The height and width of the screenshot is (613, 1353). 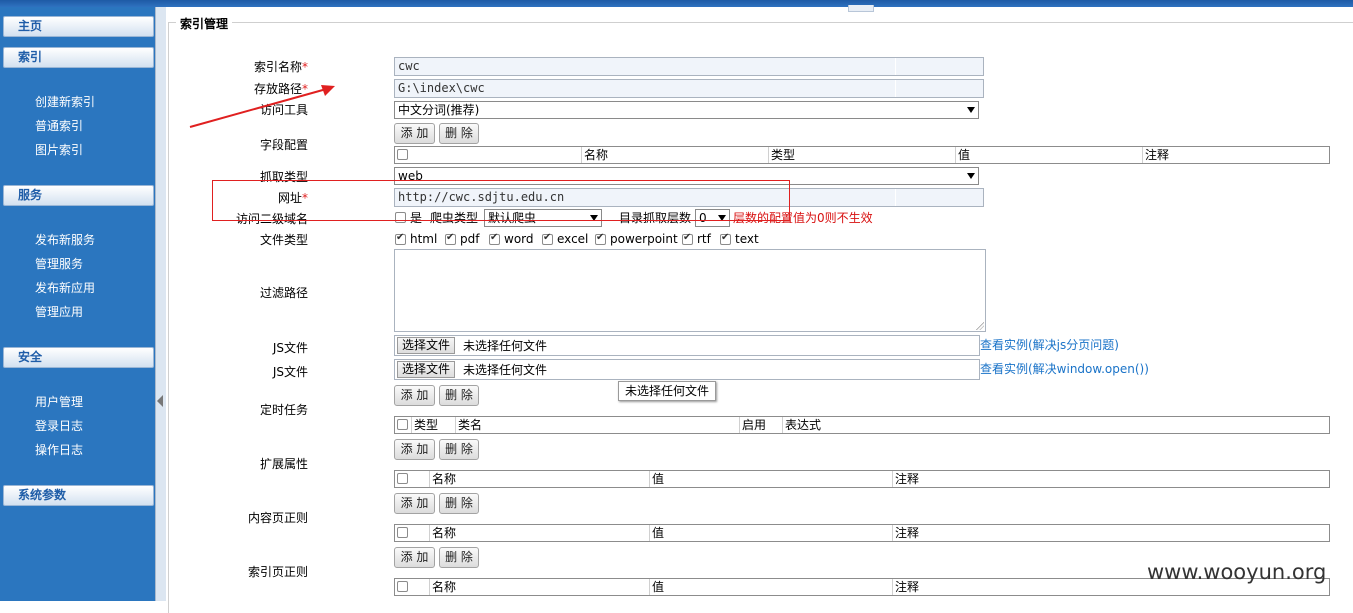 What do you see at coordinates (426, 345) in the screenshot?
I see `choose-file-button-1: 选择文件` at bounding box center [426, 345].